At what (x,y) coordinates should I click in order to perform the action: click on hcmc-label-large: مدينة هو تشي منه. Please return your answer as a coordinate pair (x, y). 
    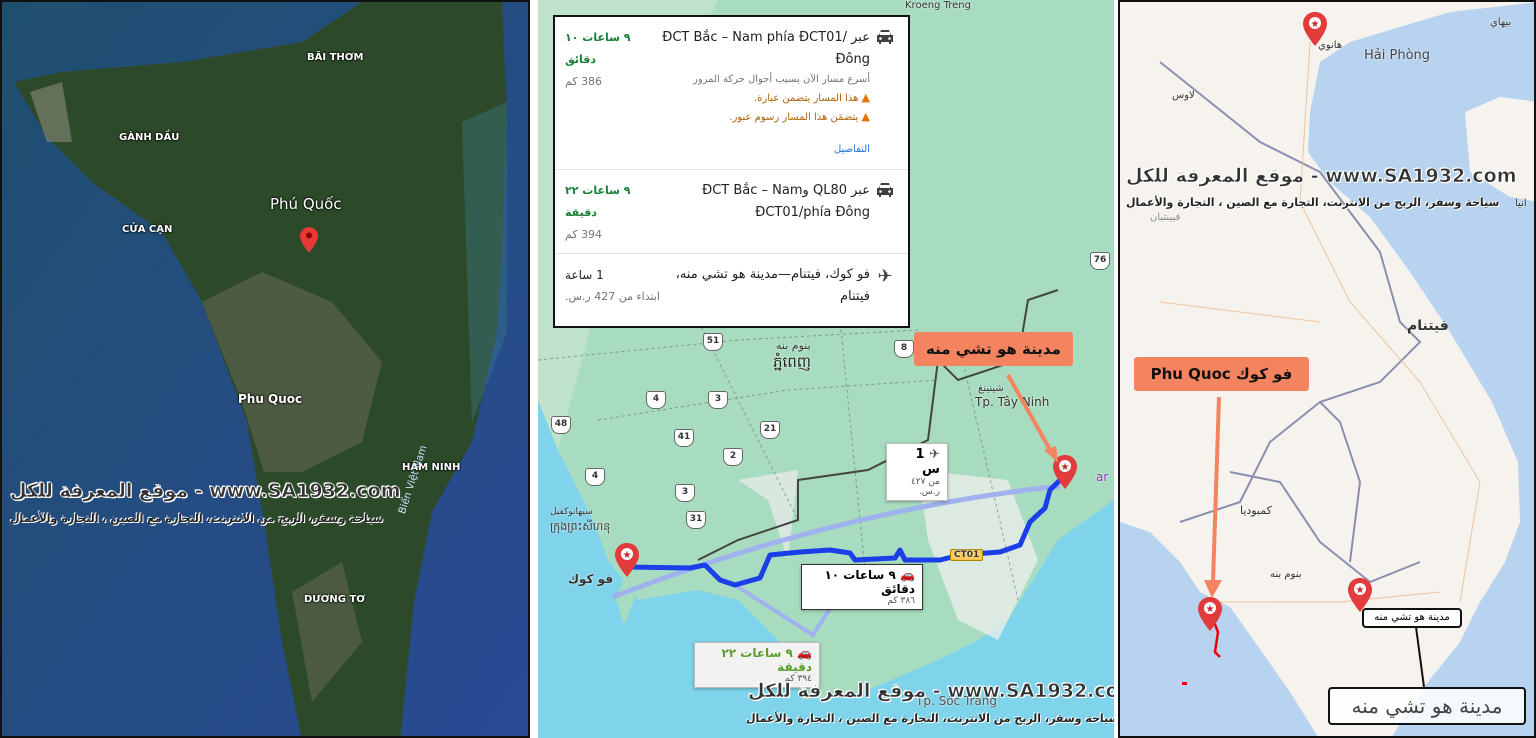
    Looking at the image, I should click on (1427, 706).